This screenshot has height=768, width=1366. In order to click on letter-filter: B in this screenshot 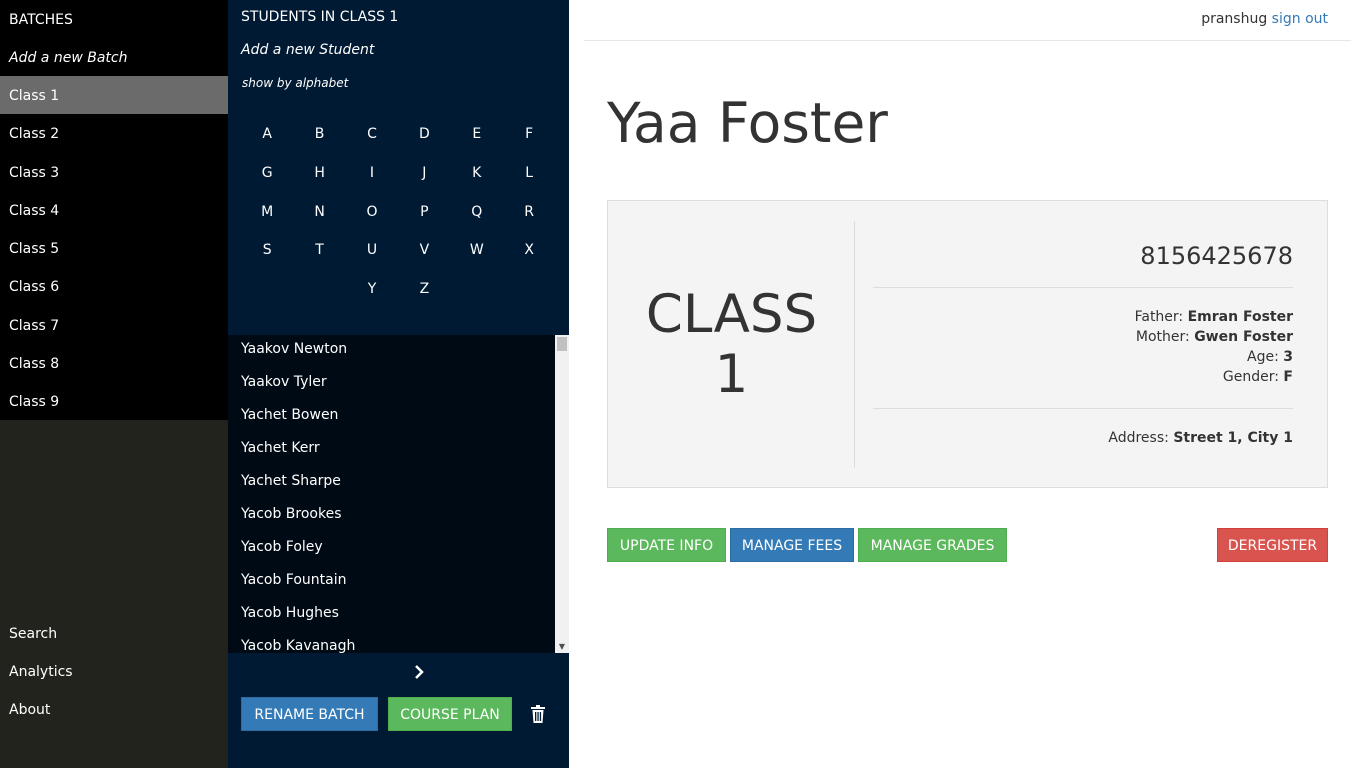, I will do `click(319, 134)`.